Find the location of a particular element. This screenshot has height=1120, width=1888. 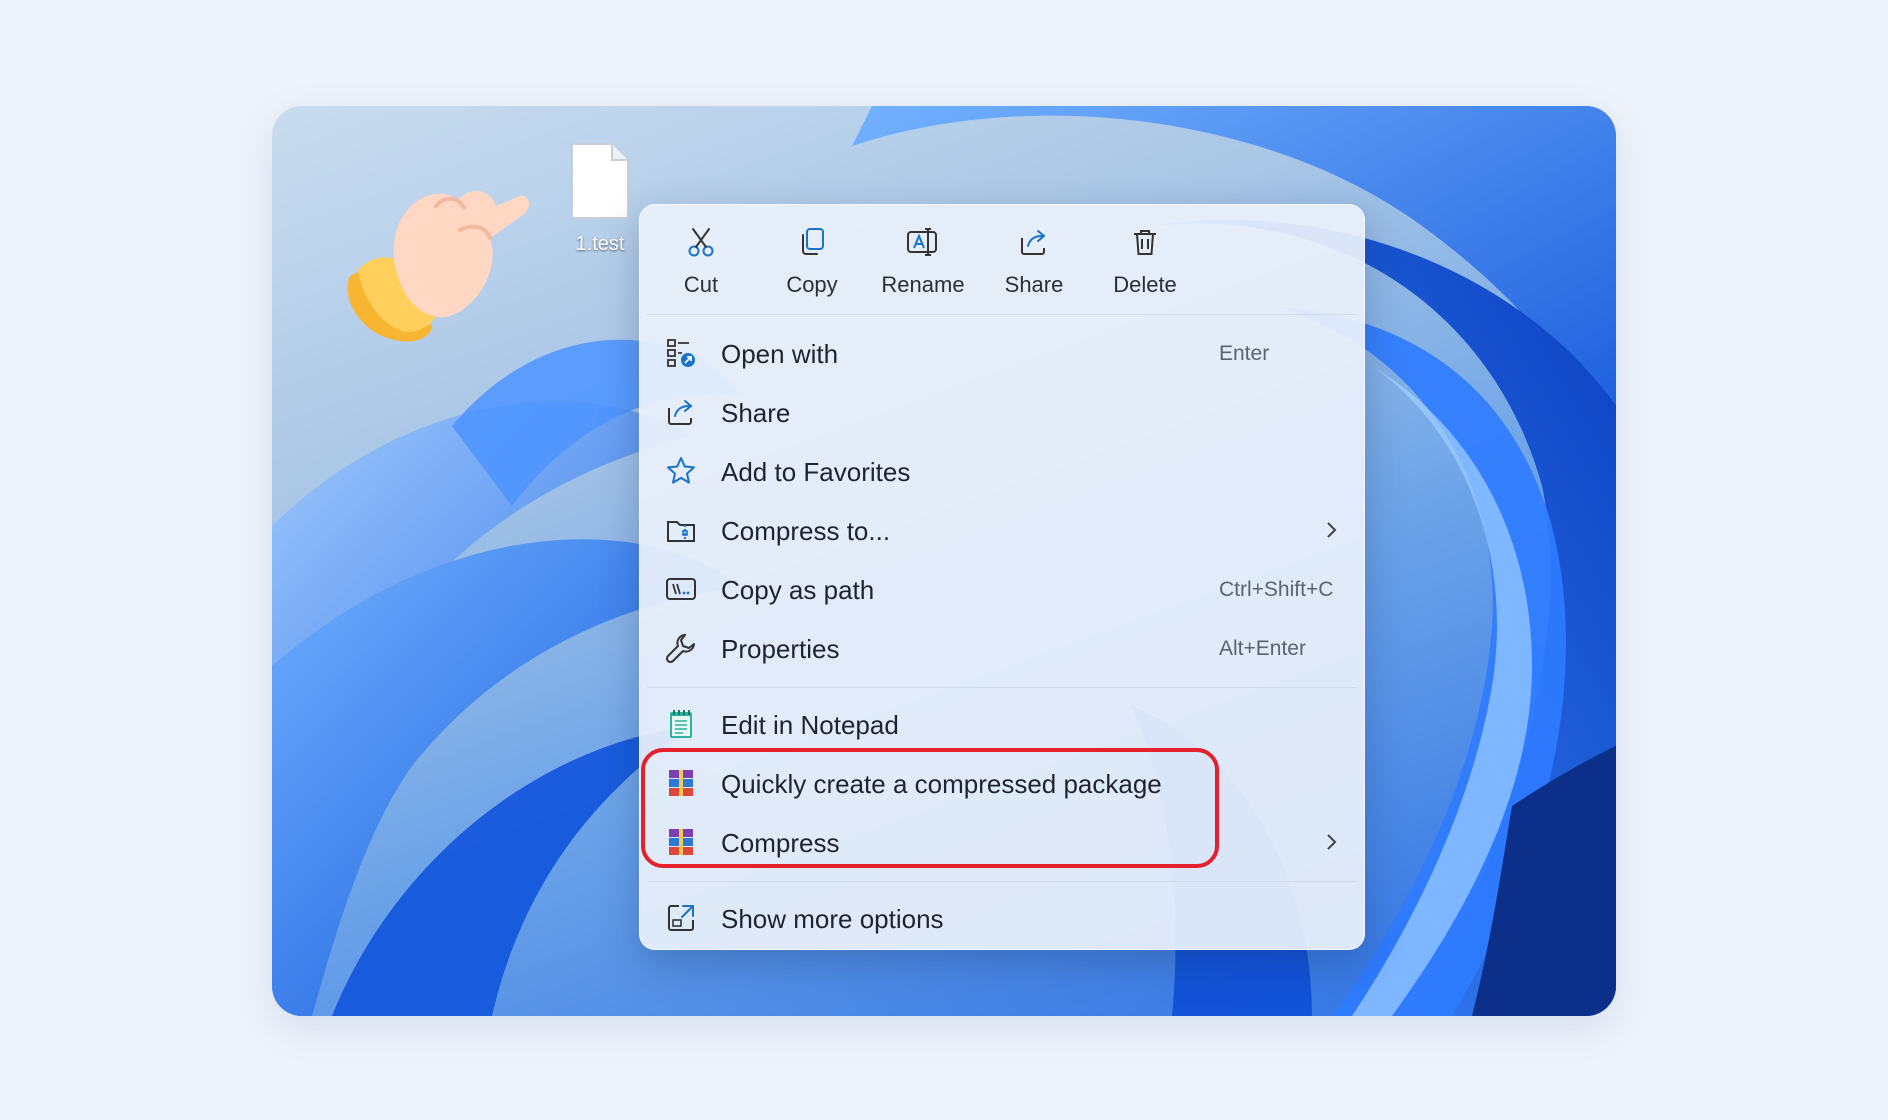

context-menu-toolbar: Cut Copy Rename Share Delete is located at coordinates (1002, 259).